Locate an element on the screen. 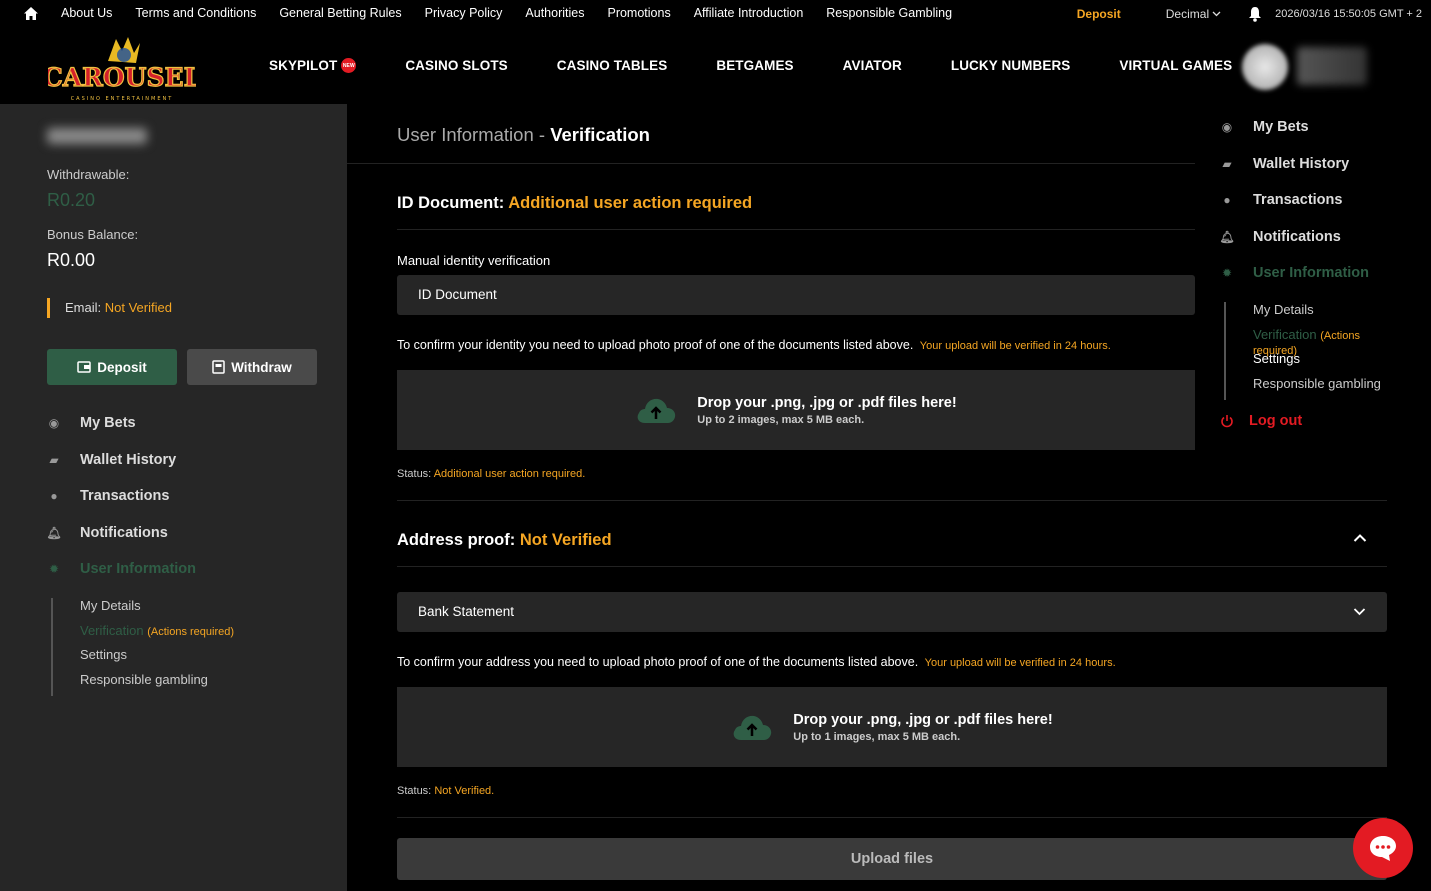  email-label: Email: is located at coordinates (83, 307).